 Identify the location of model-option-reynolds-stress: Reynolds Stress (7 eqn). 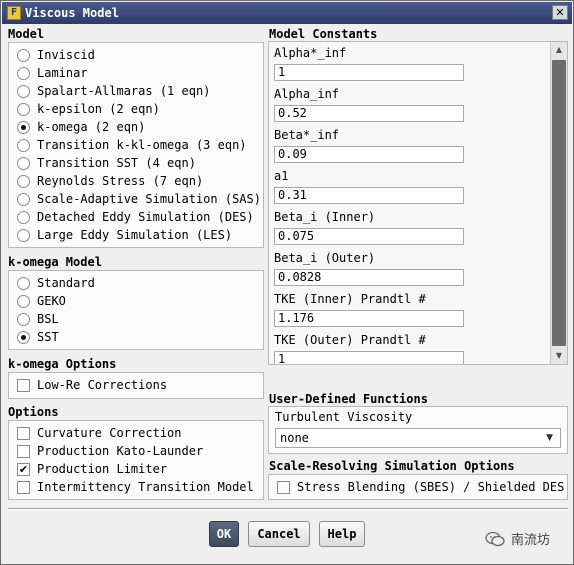
(110, 181).